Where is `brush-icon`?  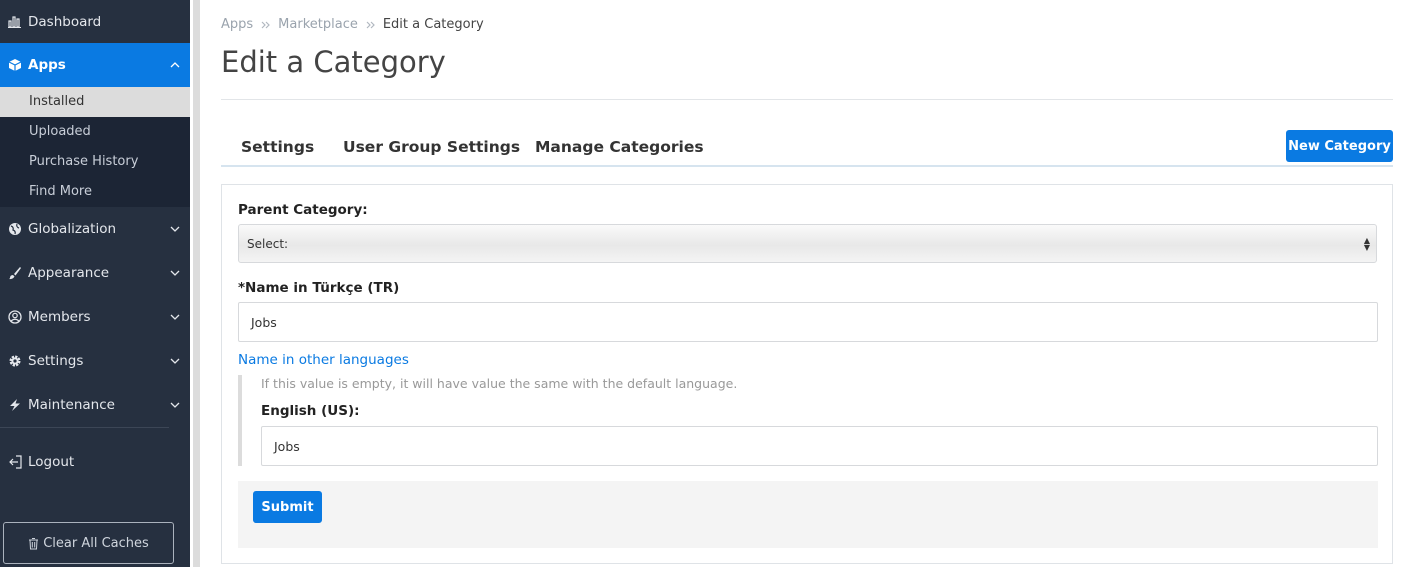 brush-icon is located at coordinates (14, 273).